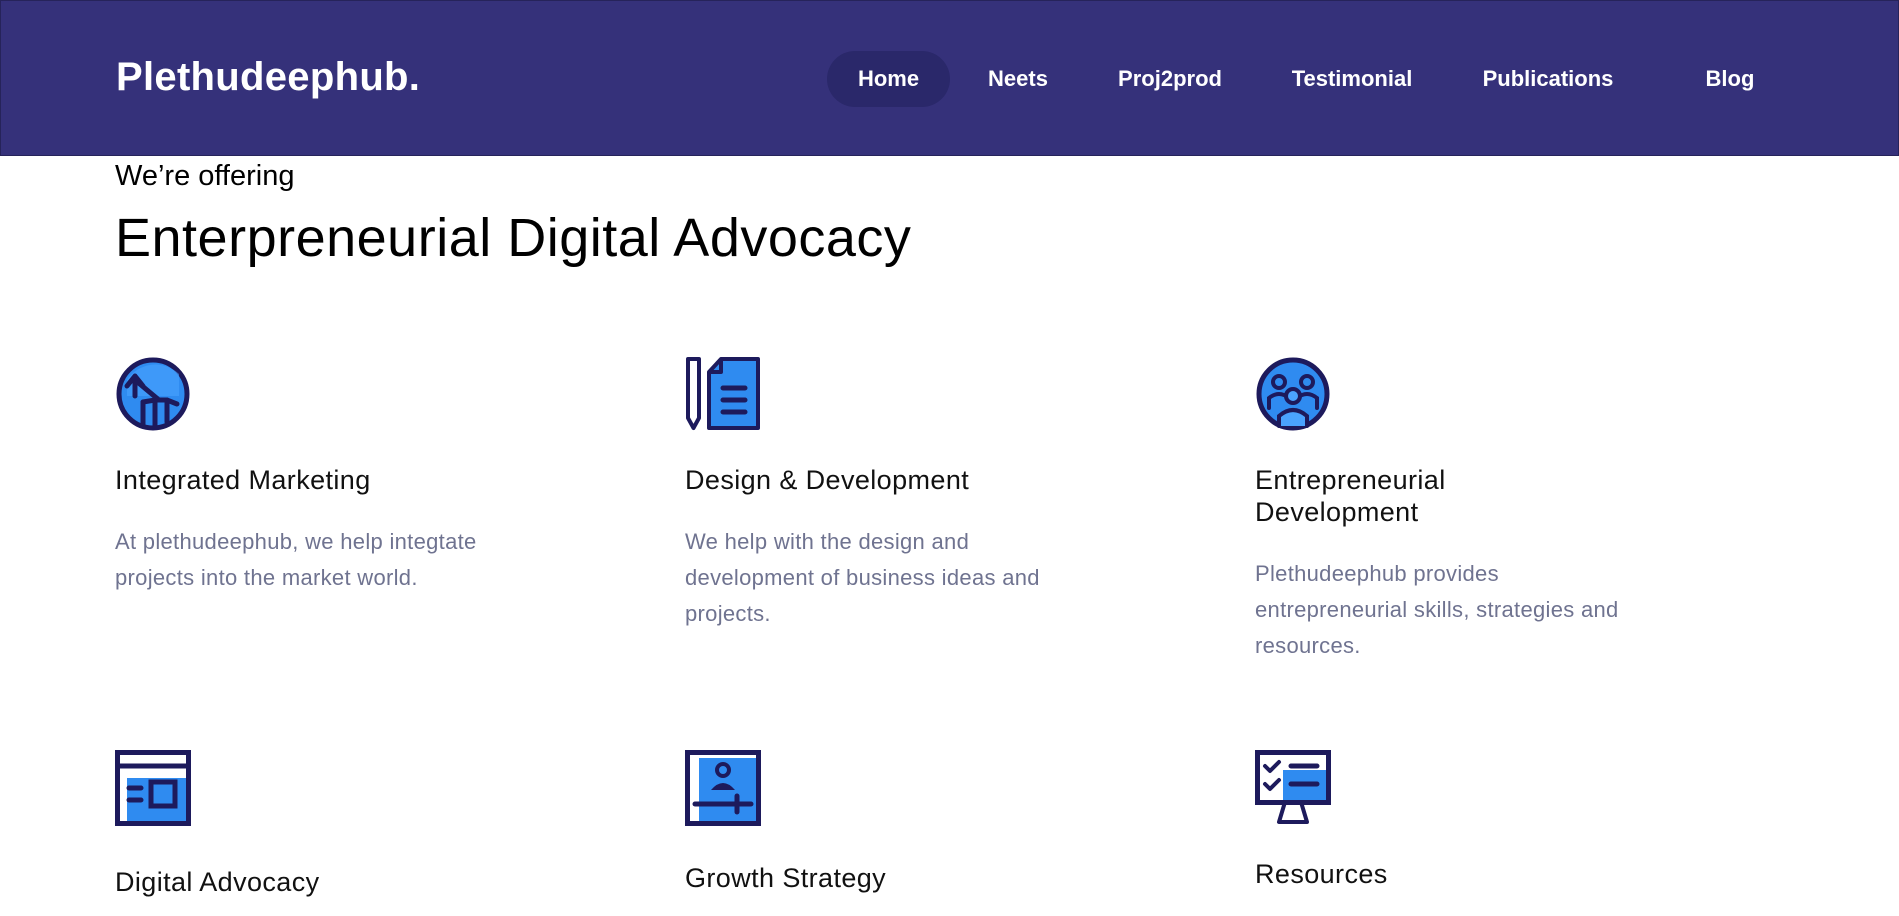 The width and height of the screenshot is (1899, 916). What do you see at coordinates (723, 394) in the screenshot?
I see `pencil-document-icon` at bounding box center [723, 394].